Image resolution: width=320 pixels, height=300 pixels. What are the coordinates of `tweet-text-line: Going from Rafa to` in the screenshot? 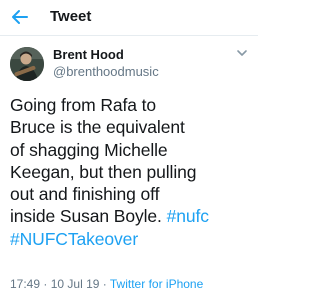 It's located at (83, 105).